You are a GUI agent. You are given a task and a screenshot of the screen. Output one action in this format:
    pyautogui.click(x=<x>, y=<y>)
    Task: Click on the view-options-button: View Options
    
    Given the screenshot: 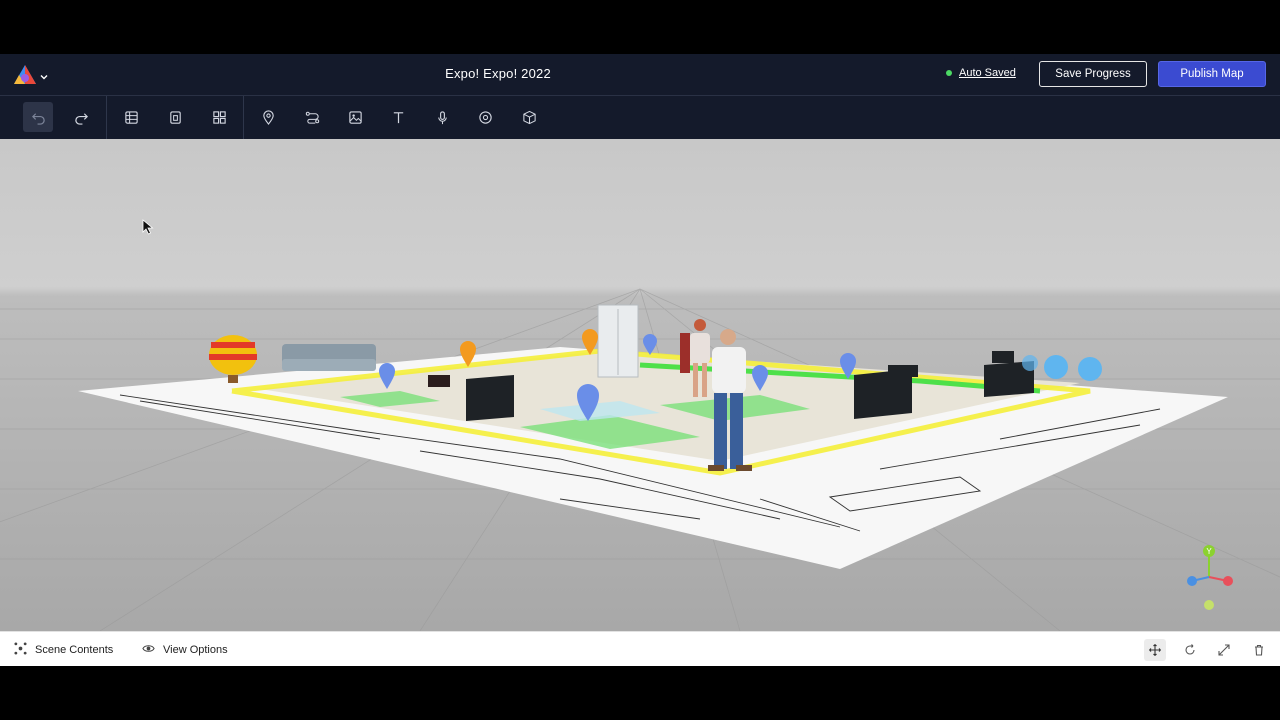 What is the action you would take?
    pyautogui.click(x=185, y=650)
    